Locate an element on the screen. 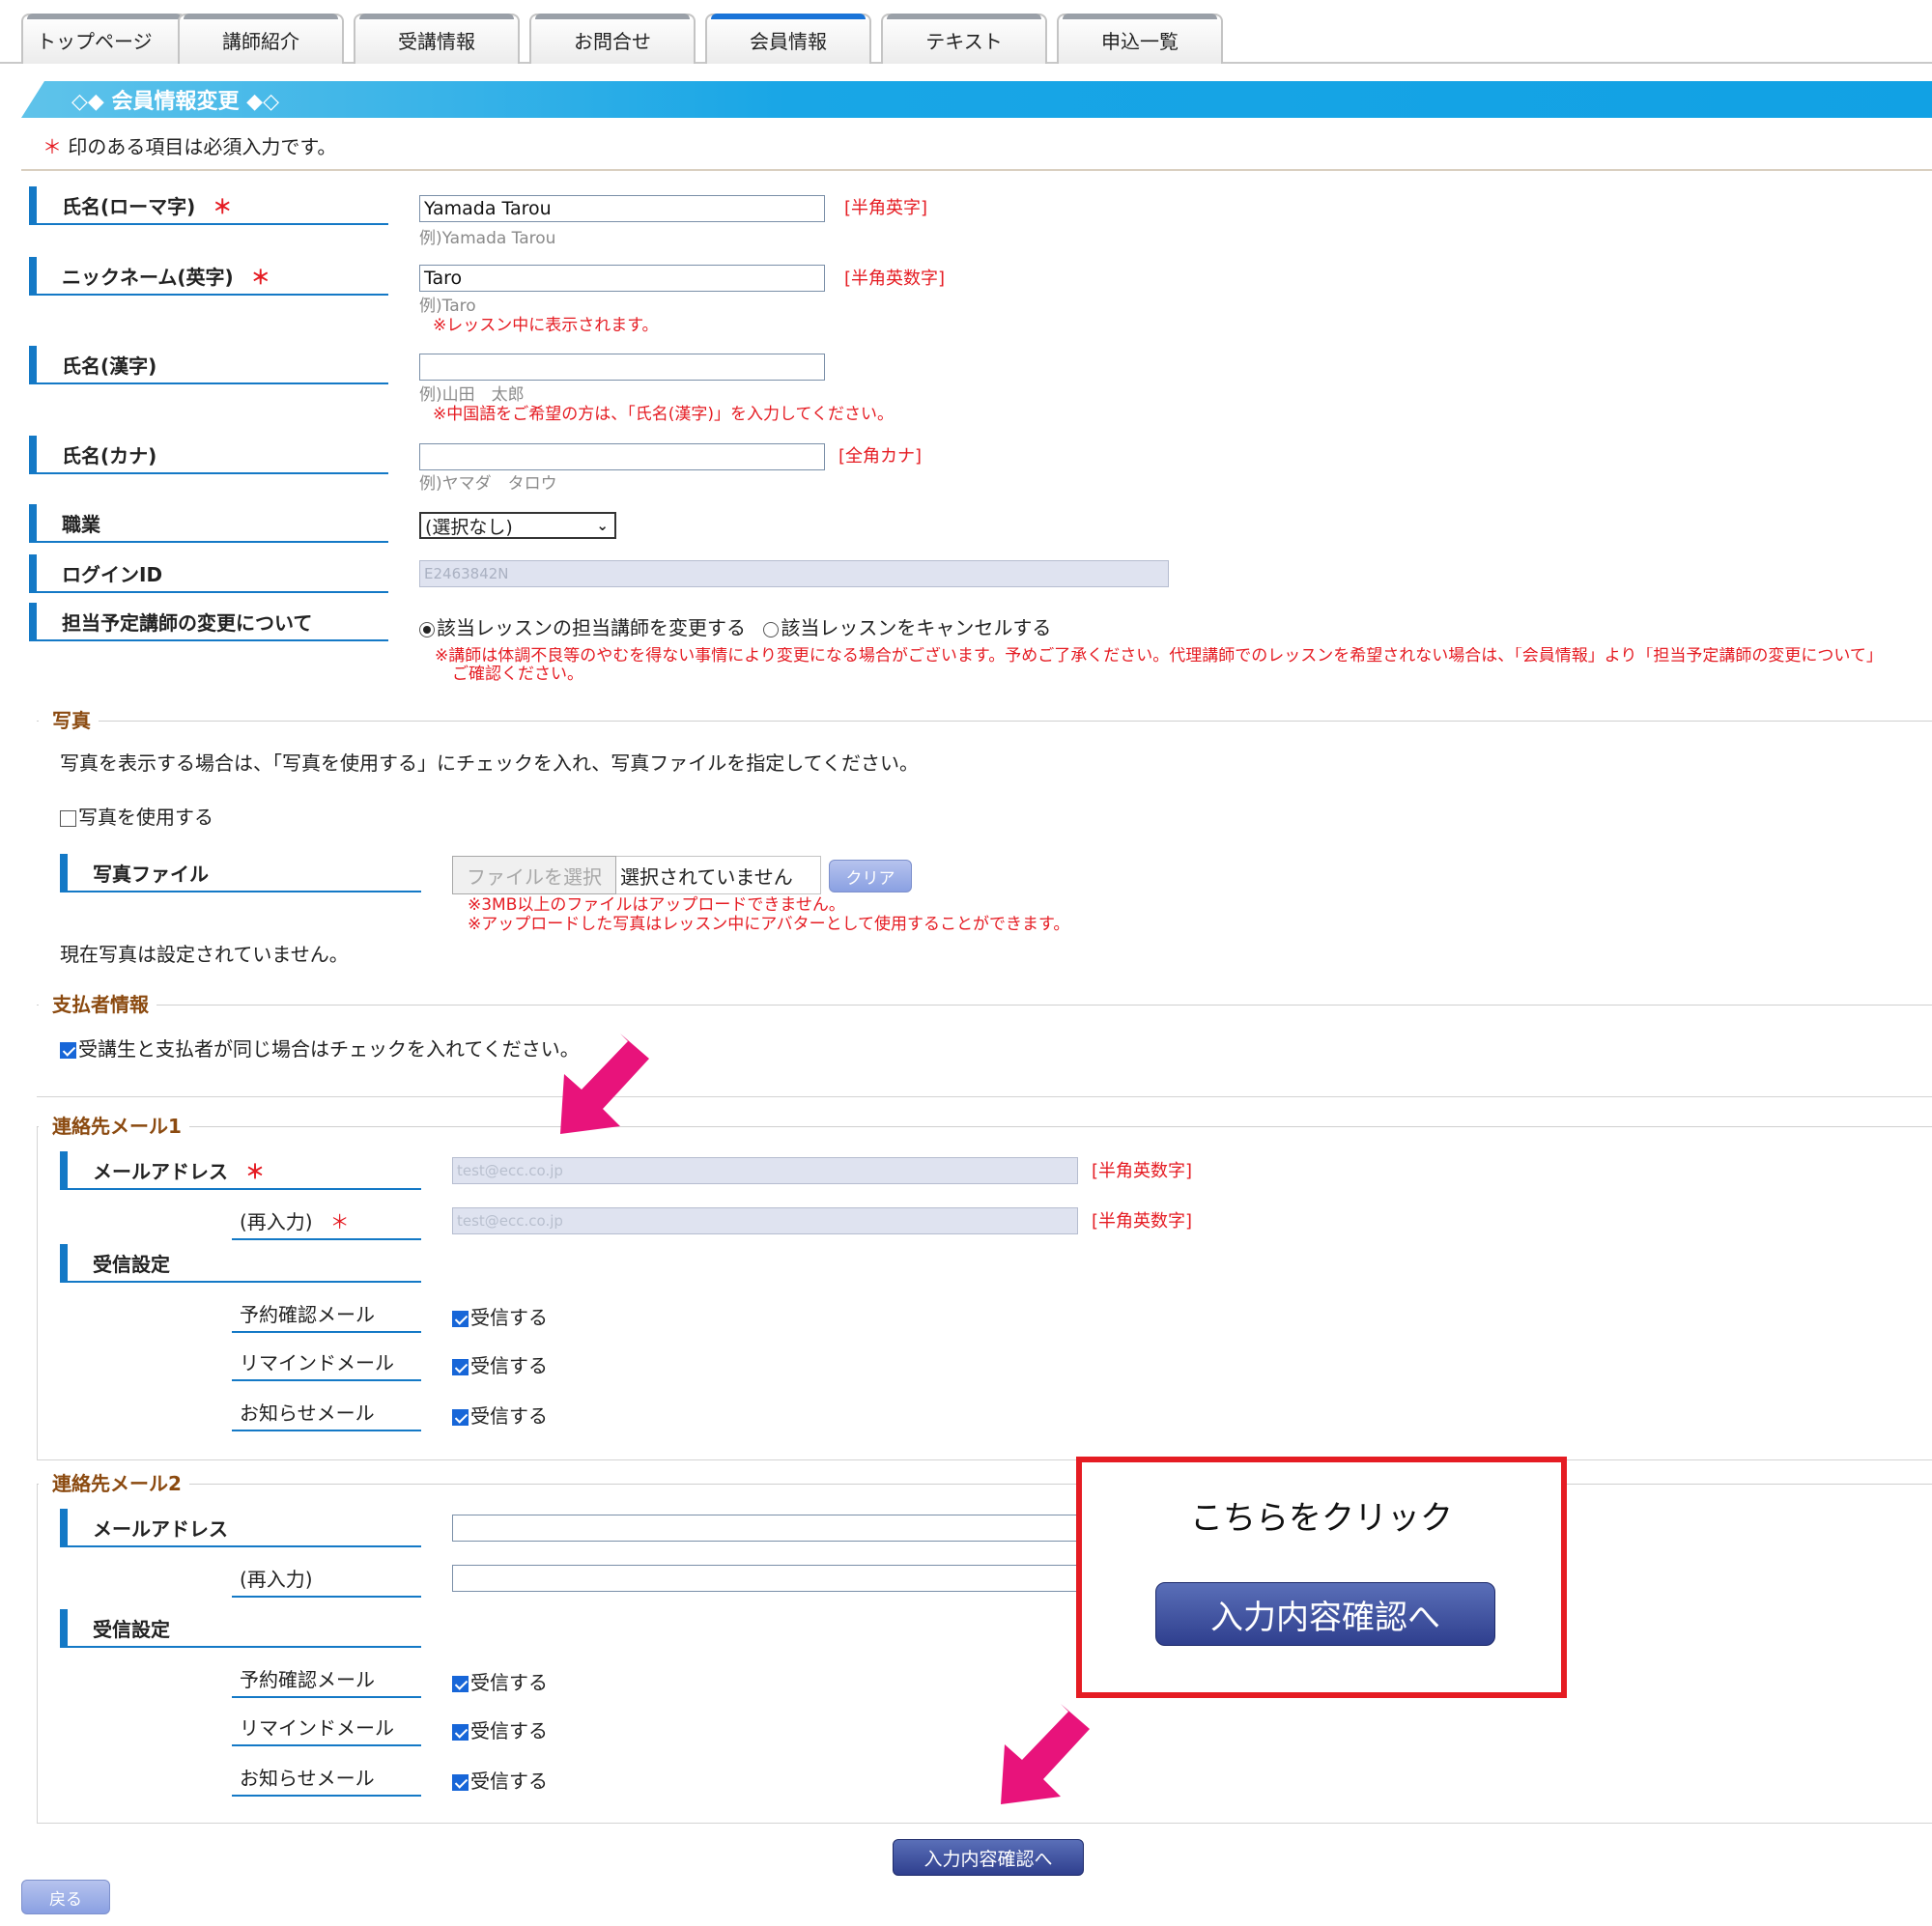  example-name-kanji: 例)山田 太郎 is located at coordinates (472, 395).